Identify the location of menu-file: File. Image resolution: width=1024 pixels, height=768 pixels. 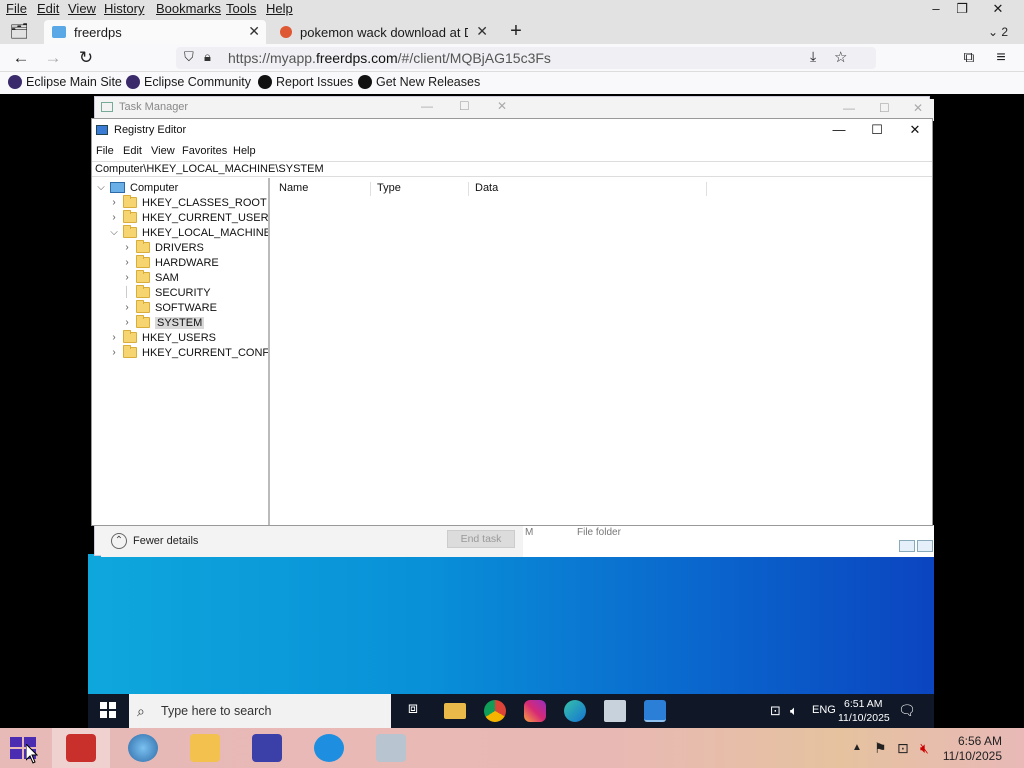
(16, 8).